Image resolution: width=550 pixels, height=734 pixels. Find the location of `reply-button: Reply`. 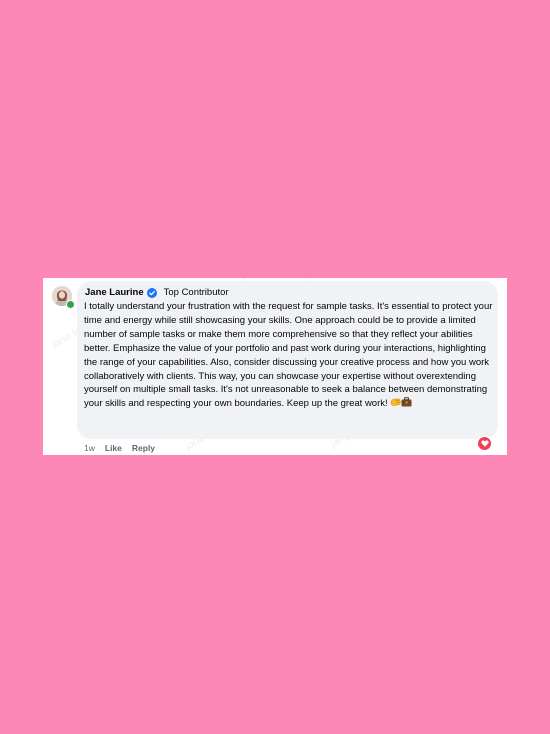

reply-button: Reply is located at coordinates (143, 448).